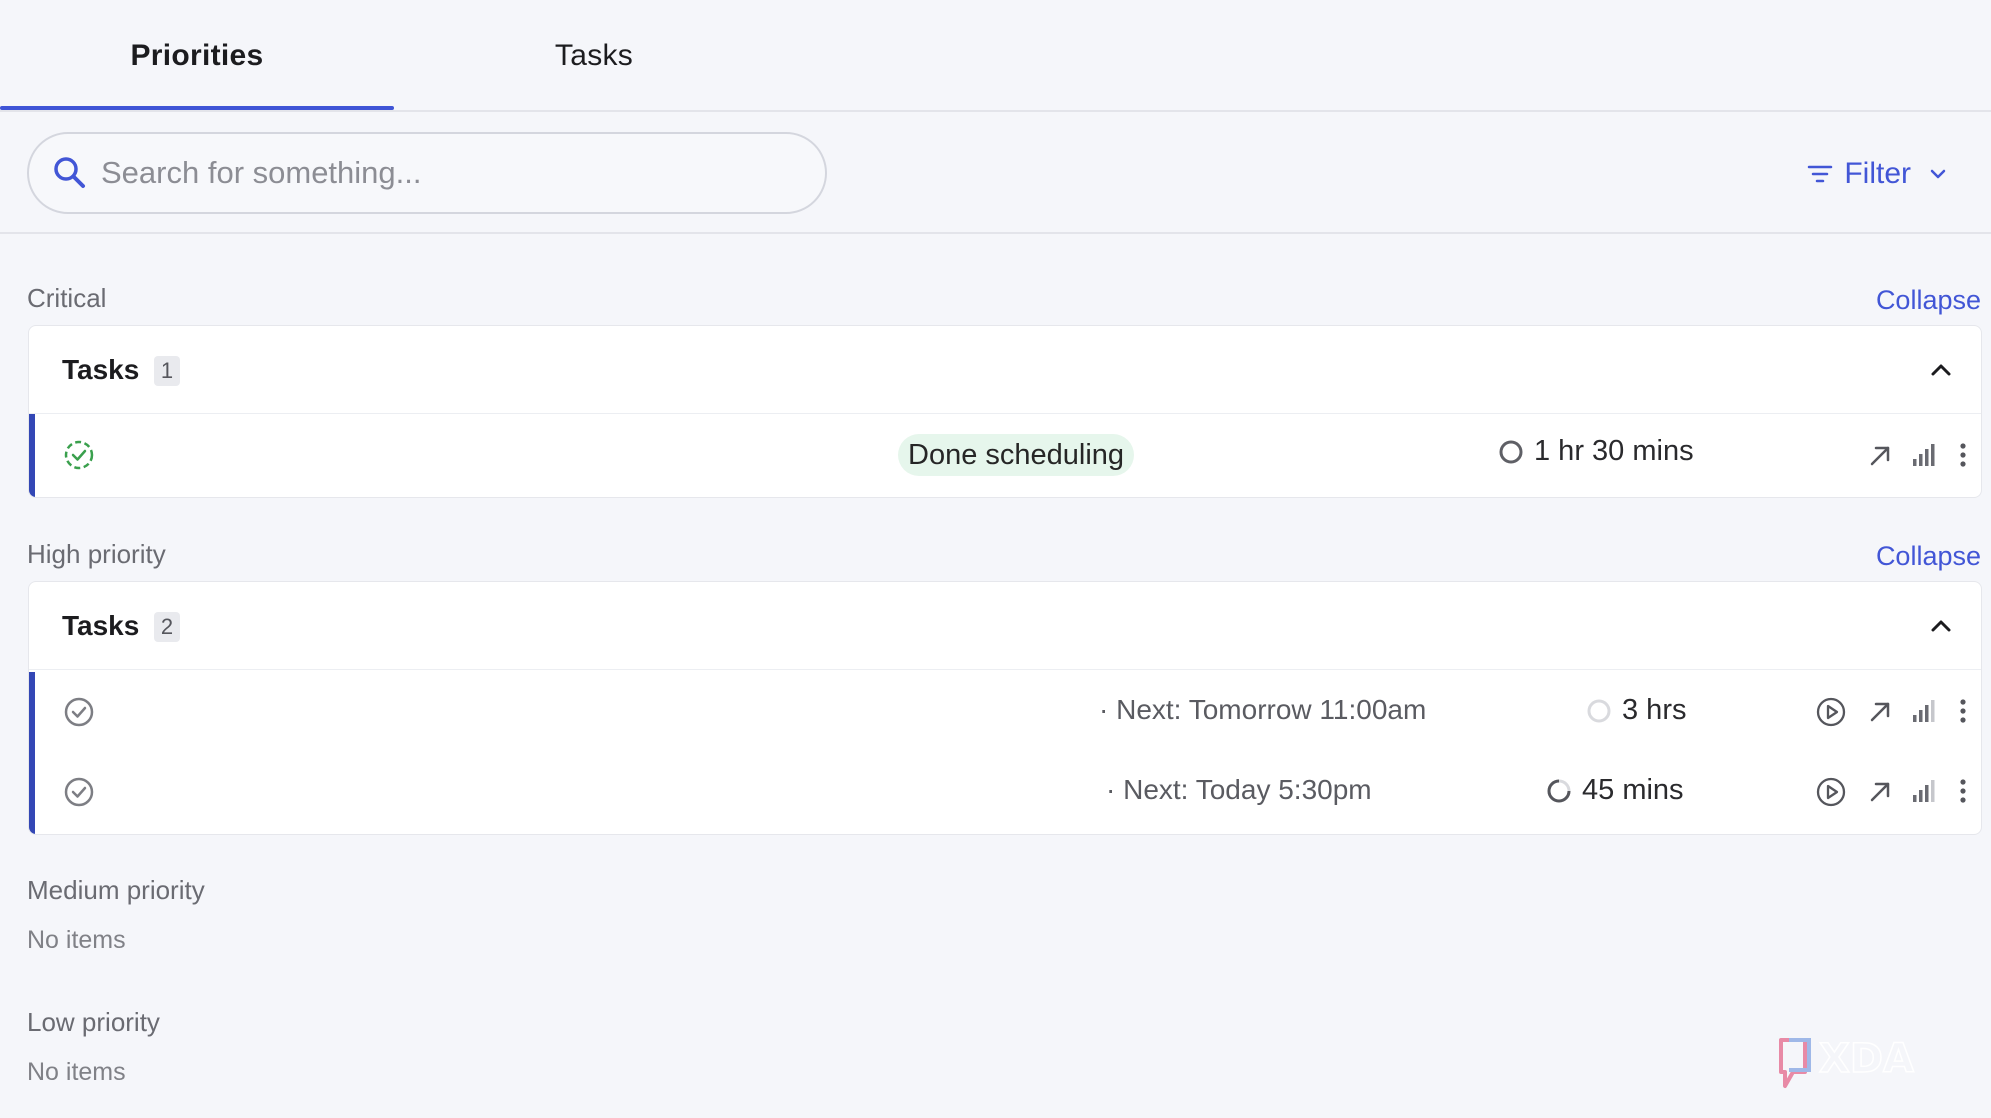  Describe the element at coordinates (96, 554) in the screenshot. I see `section-label-high-priority: High priority` at that location.